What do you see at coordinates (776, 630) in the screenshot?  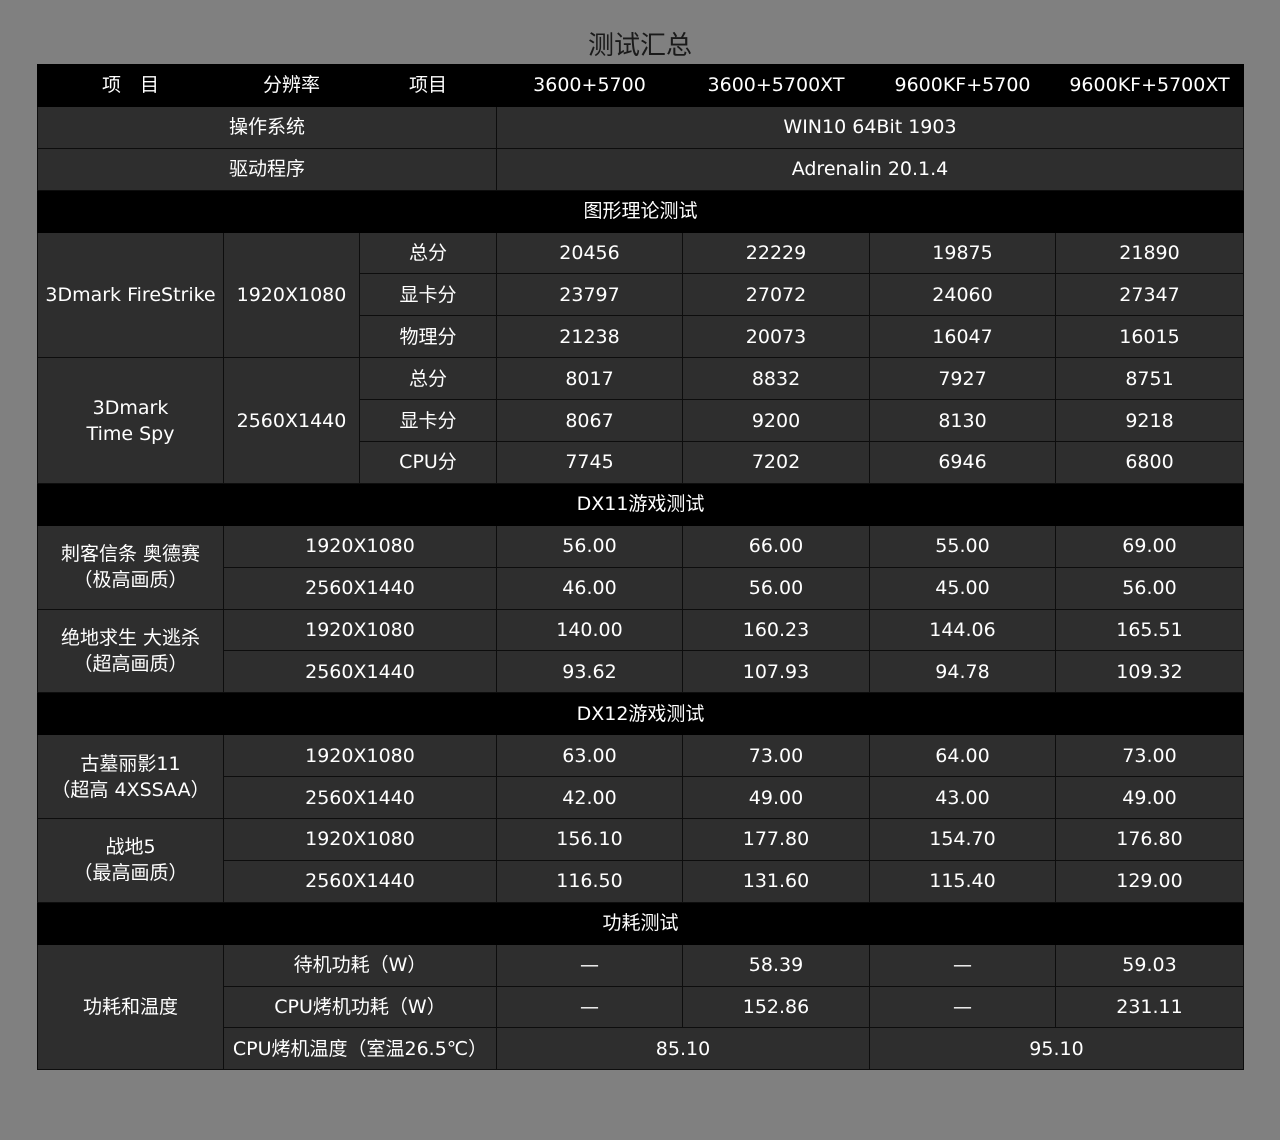 I see `fps-cell: 160.23` at bounding box center [776, 630].